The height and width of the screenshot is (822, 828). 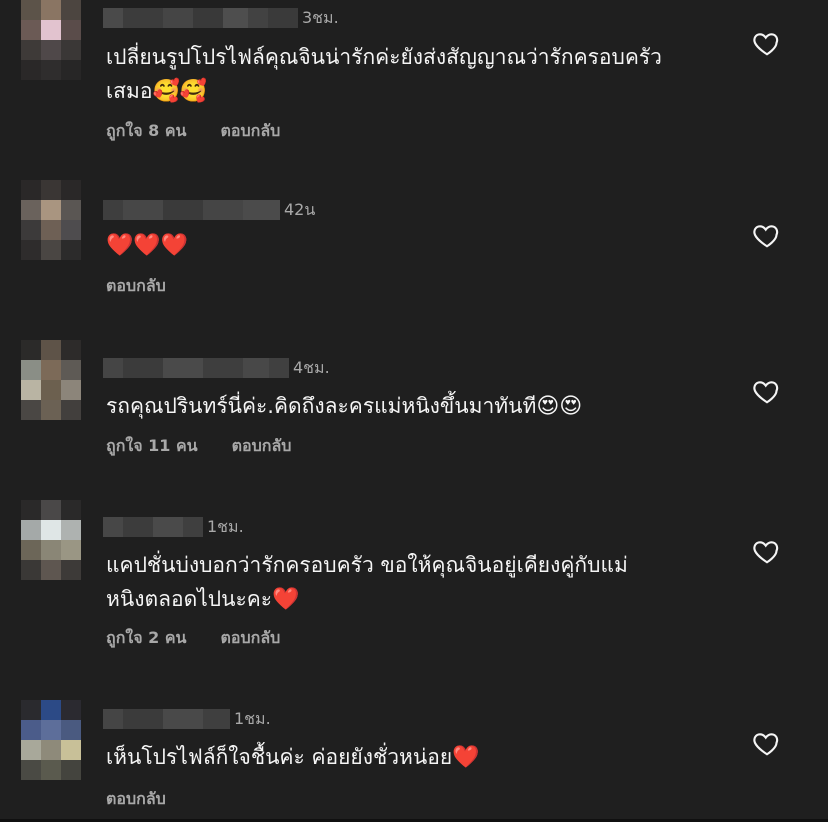 What do you see at coordinates (193, 638) in the screenshot?
I see `comment-actions: ถูกใจ 2 คน ตอบกลับ` at bounding box center [193, 638].